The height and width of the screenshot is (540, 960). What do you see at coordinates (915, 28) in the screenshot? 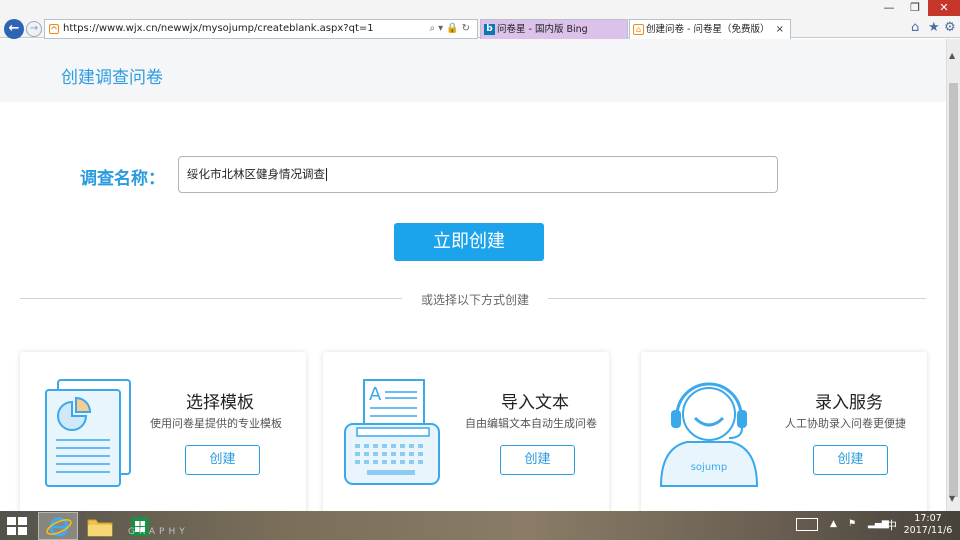
I see `home-icon: ⌂` at bounding box center [915, 28].